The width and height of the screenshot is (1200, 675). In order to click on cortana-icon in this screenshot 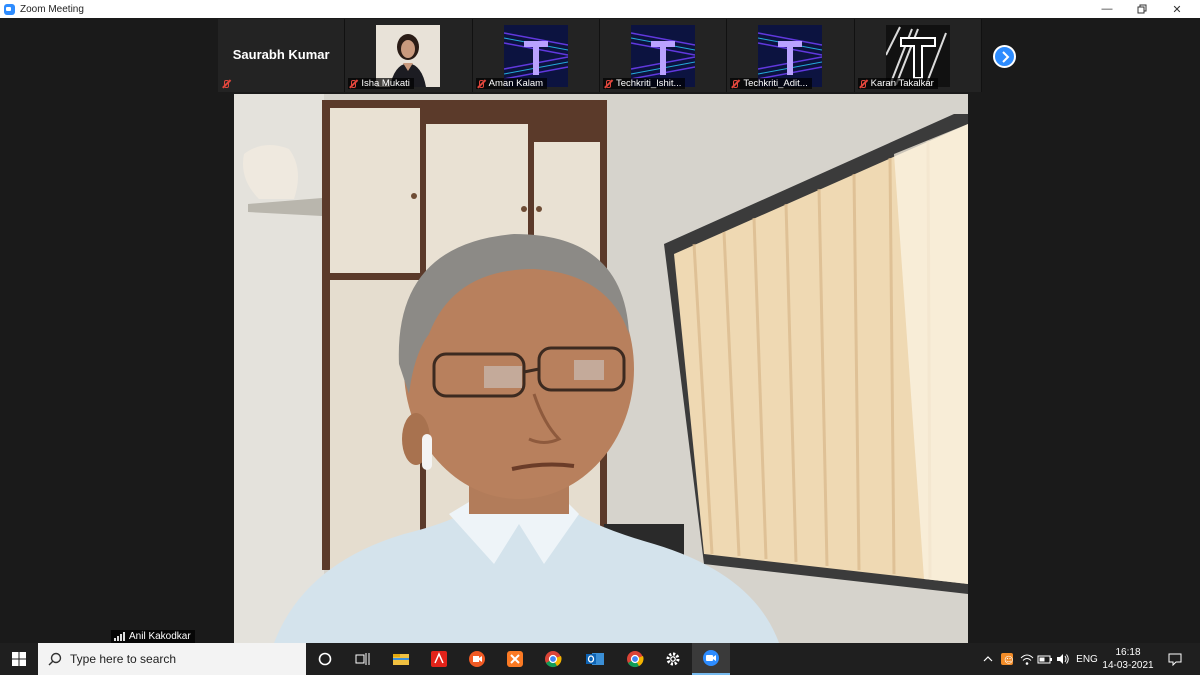, I will do `click(325, 659)`.